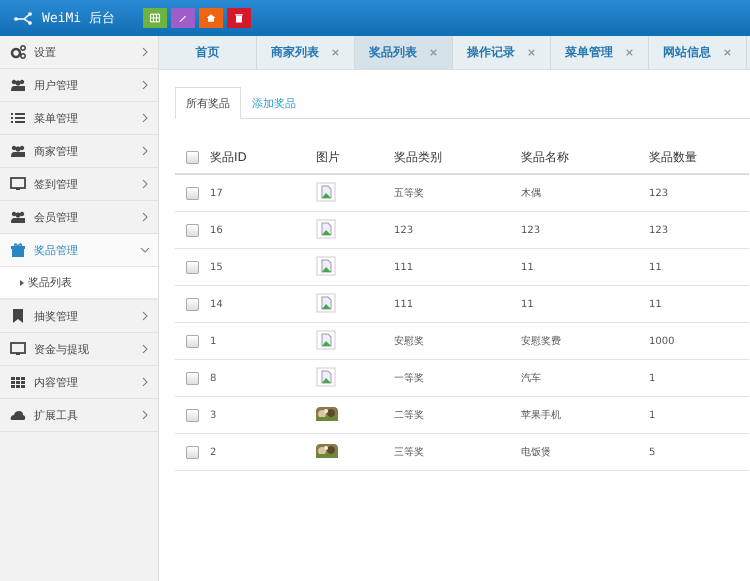 The image size is (750, 581). Describe the element at coordinates (18, 118) in the screenshot. I see `list-icon` at that location.